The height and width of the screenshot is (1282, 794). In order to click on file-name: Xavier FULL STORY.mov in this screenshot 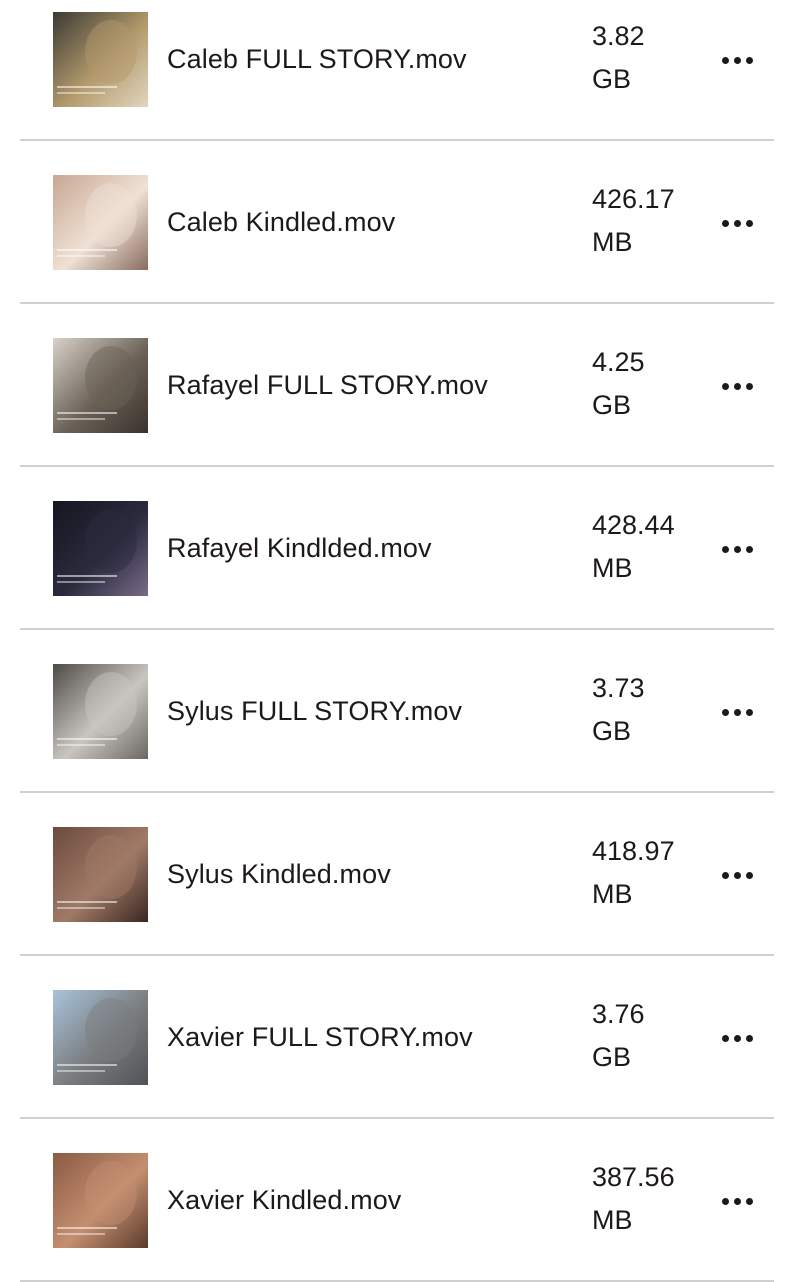, I will do `click(320, 1037)`.